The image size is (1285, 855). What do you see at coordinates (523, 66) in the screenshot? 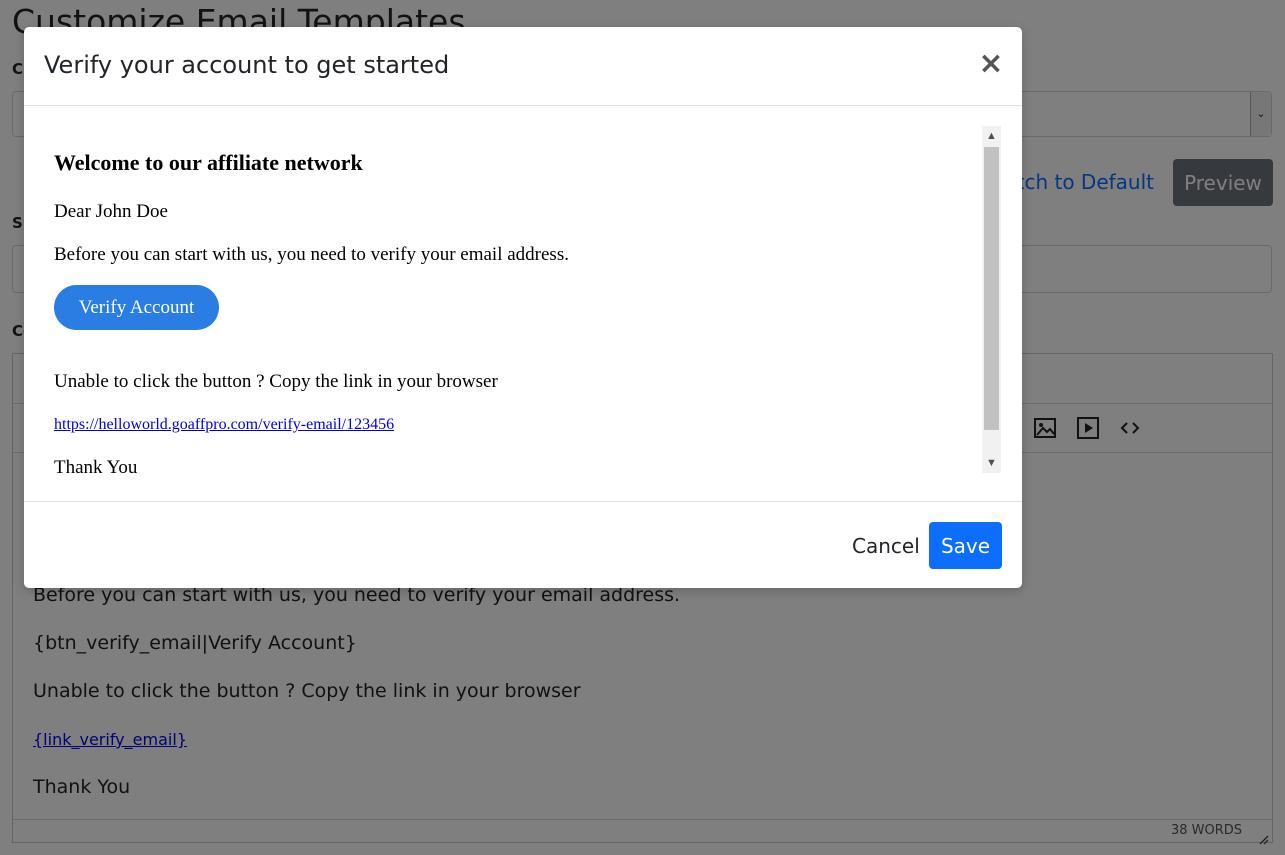
I see `modal-header: Verify your account to get started ×` at bounding box center [523, 66].